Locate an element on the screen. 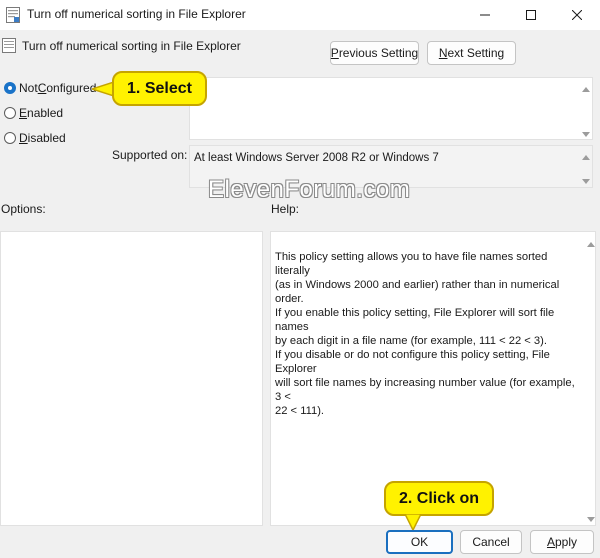 The height and width of the screenshot is (558, 600). apply-button: Apply is located at coordinates (562, 542).